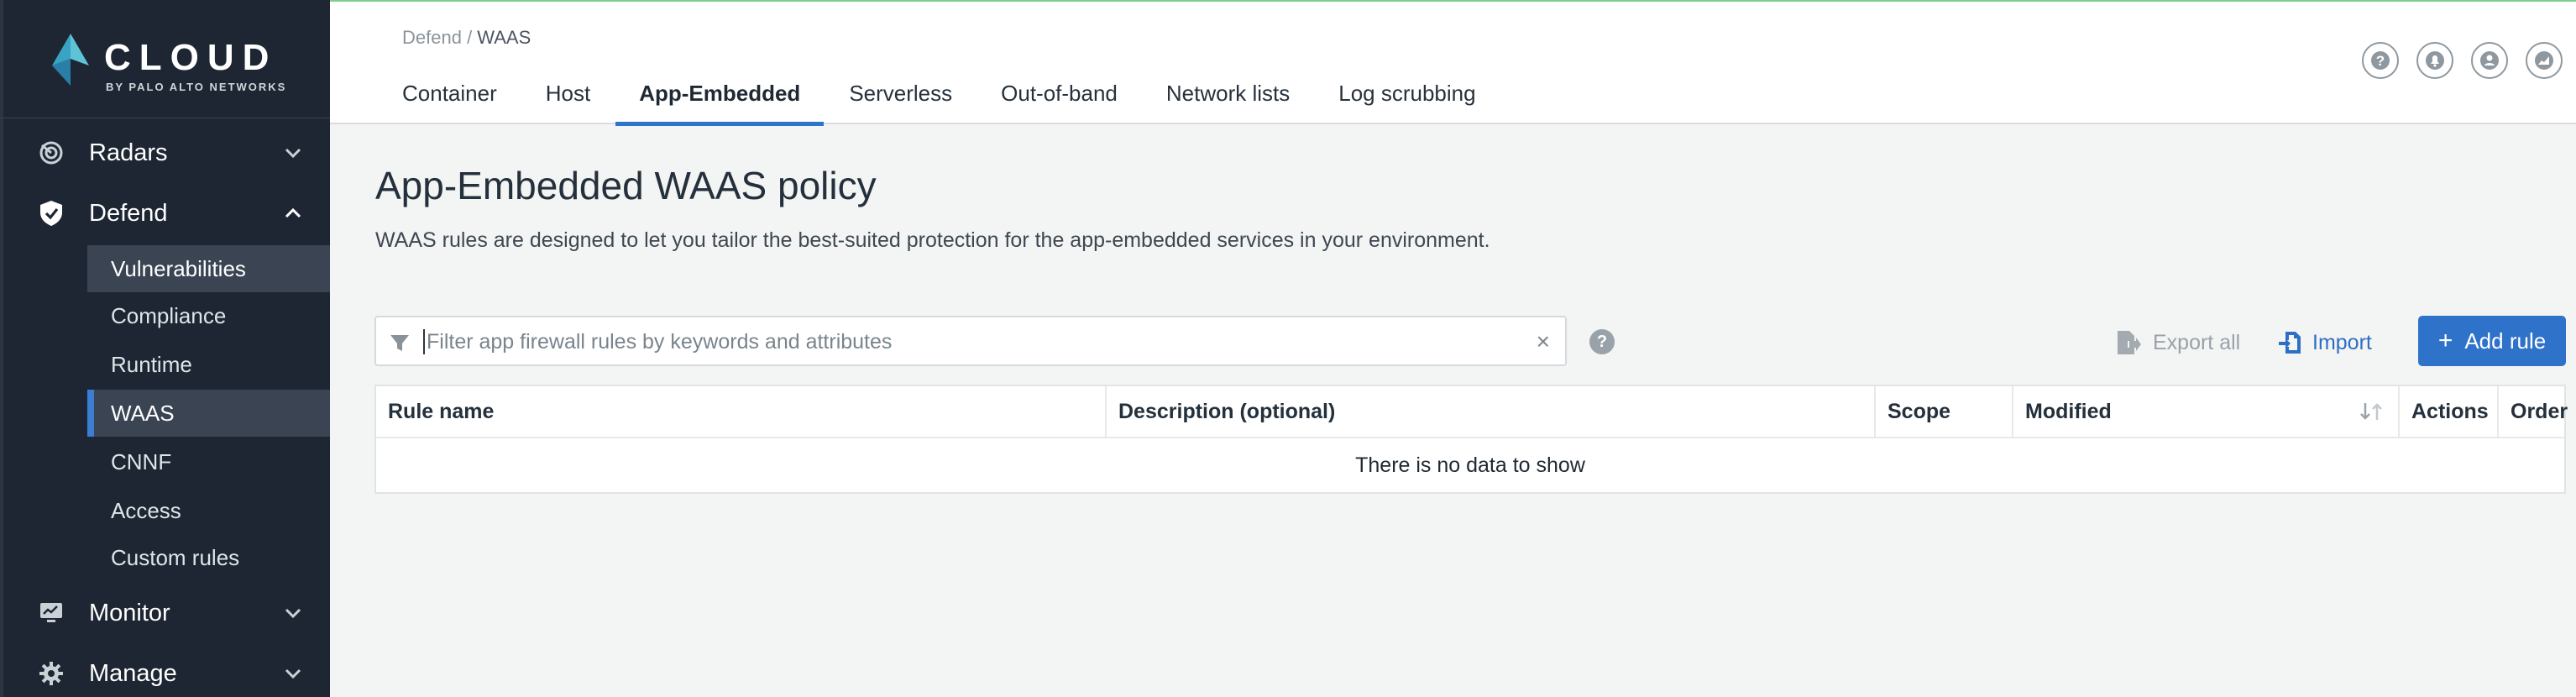  What do you see at coordinates (208, 462) in the screenshot?
I see `sidebar-subitem-cnnf: CNNF` at bounding box center [208, 462].